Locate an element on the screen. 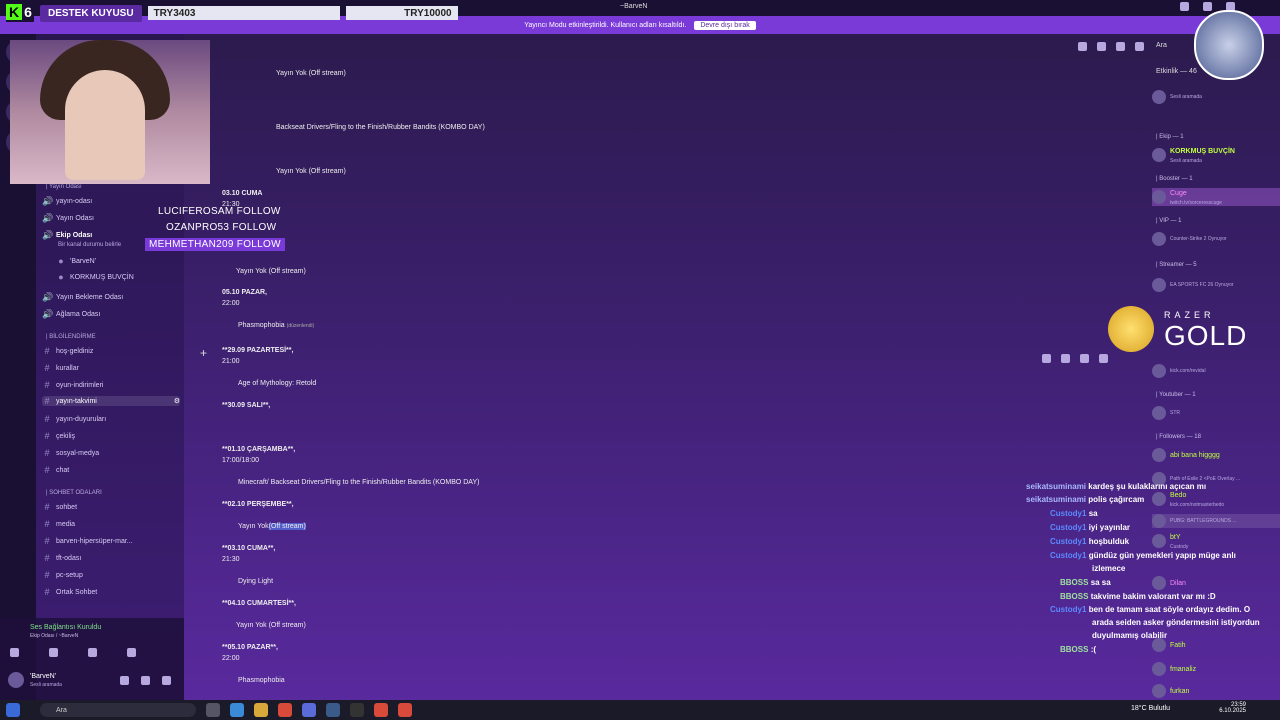 The width and height of the screenshot is (1280, 720). member-item: Bedo kick.com/notmasterbedo is located at coordinates (1216, 499).